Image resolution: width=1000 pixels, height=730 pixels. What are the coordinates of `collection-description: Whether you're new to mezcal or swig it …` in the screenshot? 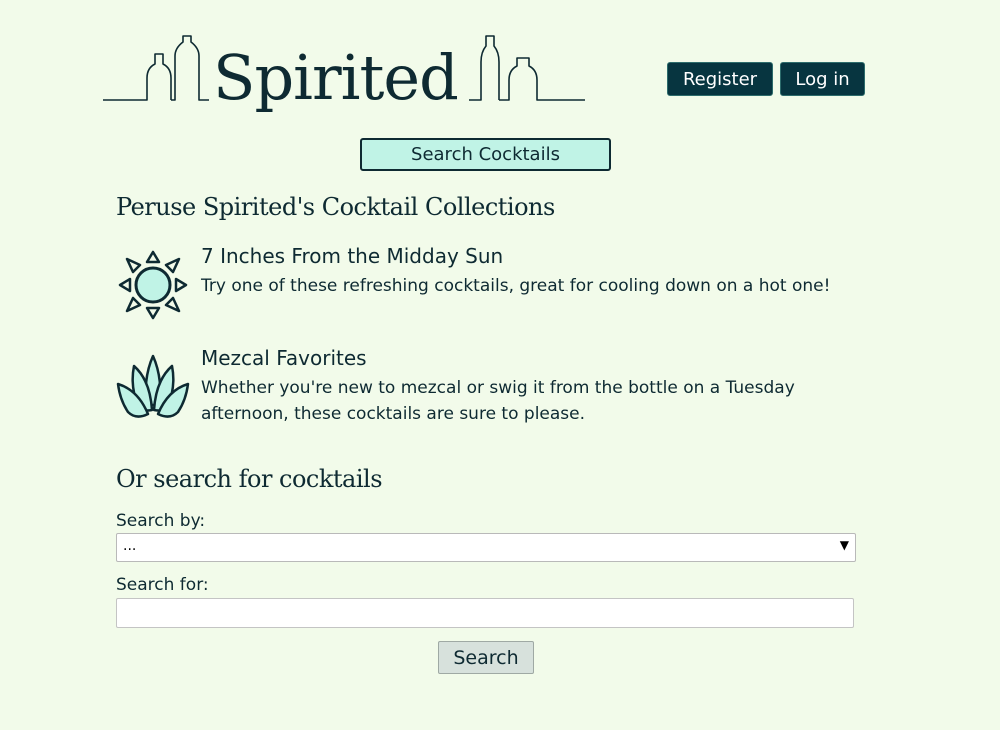 It's located at (498, 401).